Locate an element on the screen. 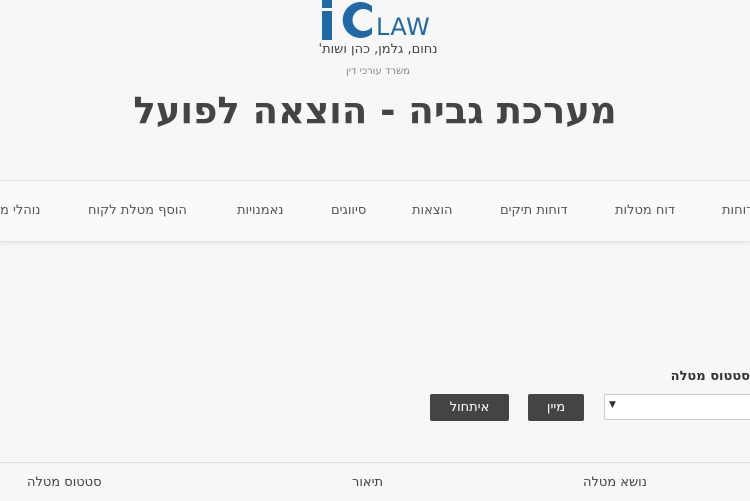 The image size is (750, 501). nav-case-reports: דוחות תיקים is located at coordinates (534, 211).